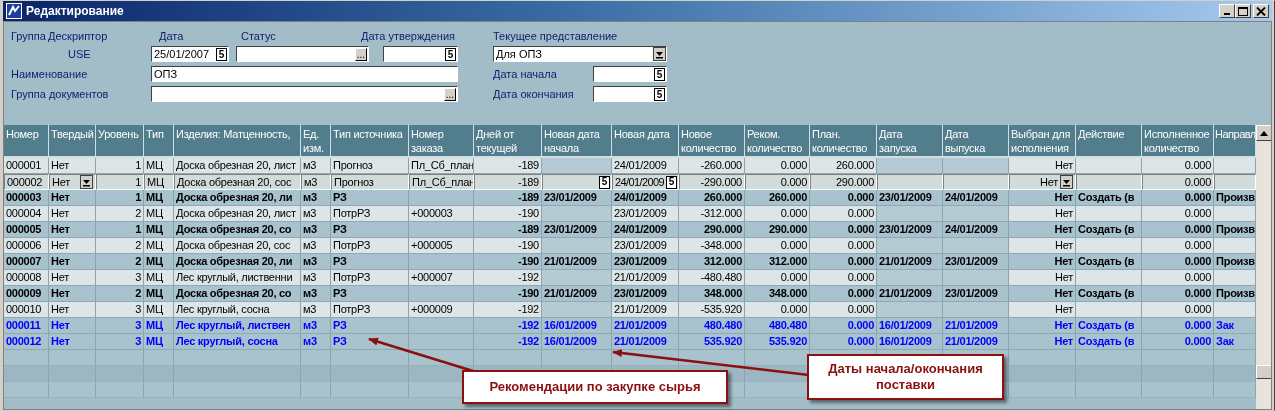 The image size is (1275, 411). Describe the element at coordinates (1227, 11) in the screenshot. I see `minimize-button` at that location.